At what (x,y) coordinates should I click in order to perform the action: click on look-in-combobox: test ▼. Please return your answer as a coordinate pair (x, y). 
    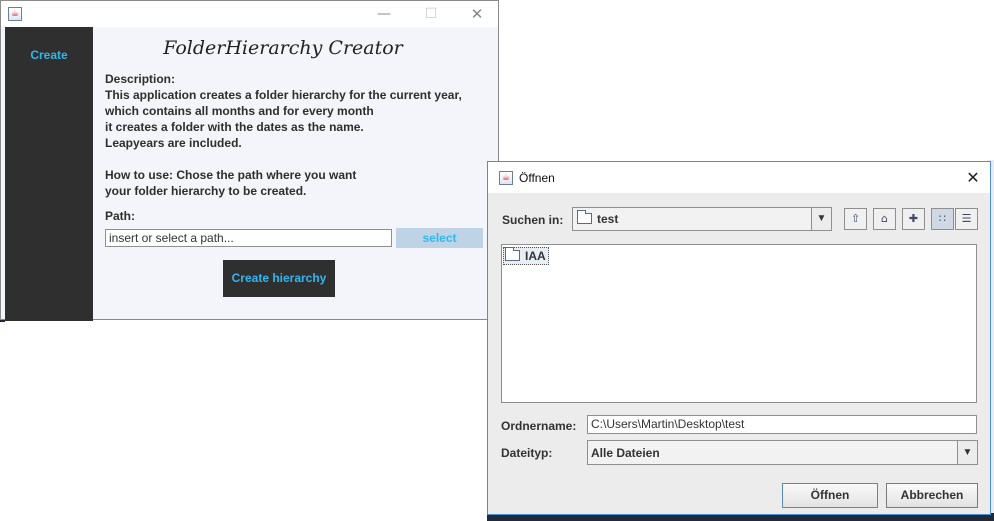
    Looking at the image, I should click on (702, 219).